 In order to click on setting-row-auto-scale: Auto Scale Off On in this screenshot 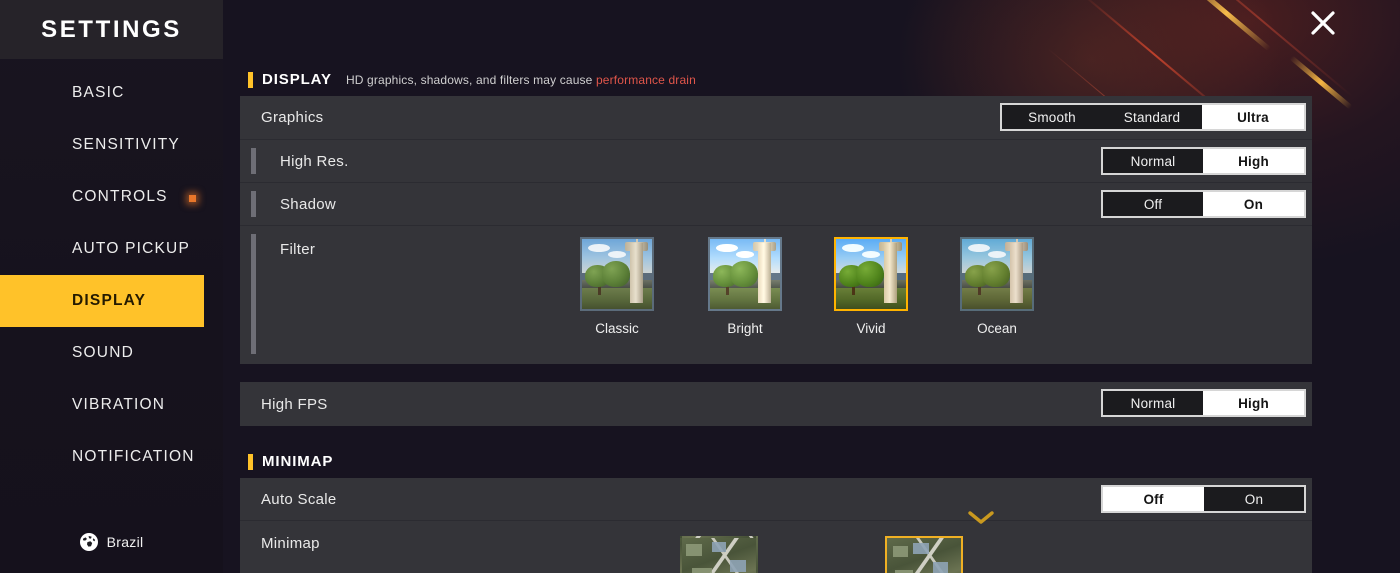, I will do `click(776, 499)`.